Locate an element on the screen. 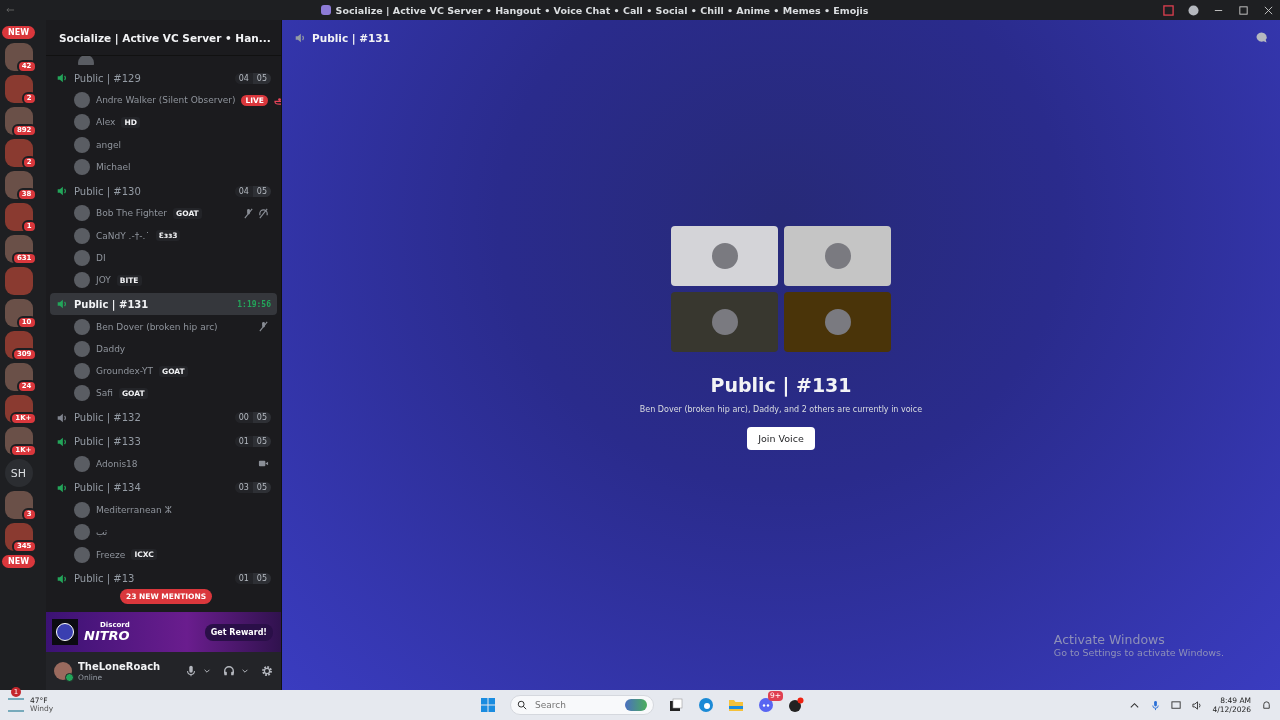 Image resolution: width=1280 pixels, height=720 pixels. channel-heading: Public | #131 is located at coordinates (781, 385).